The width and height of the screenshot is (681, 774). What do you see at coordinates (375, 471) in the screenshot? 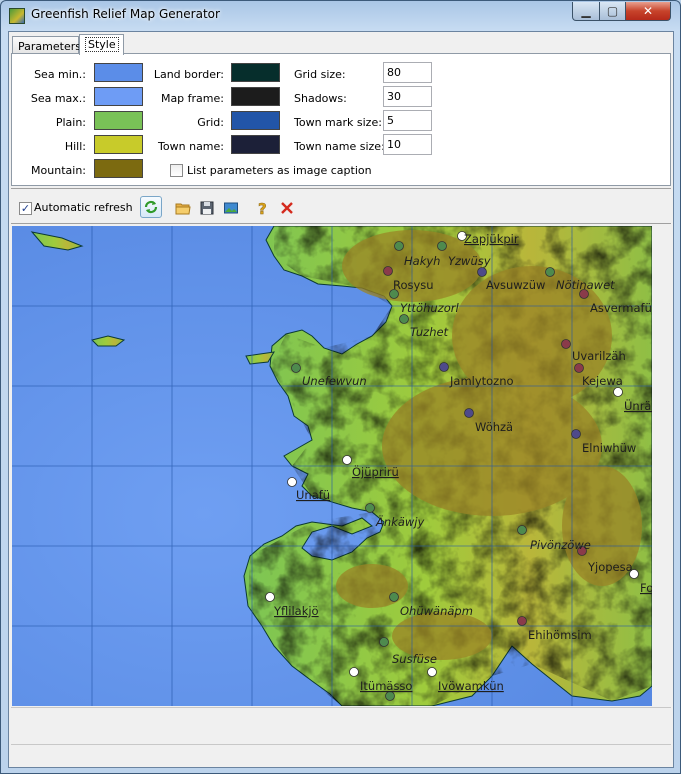
I see `town-label: Öjüprirü` at bounding box center [375, 471].